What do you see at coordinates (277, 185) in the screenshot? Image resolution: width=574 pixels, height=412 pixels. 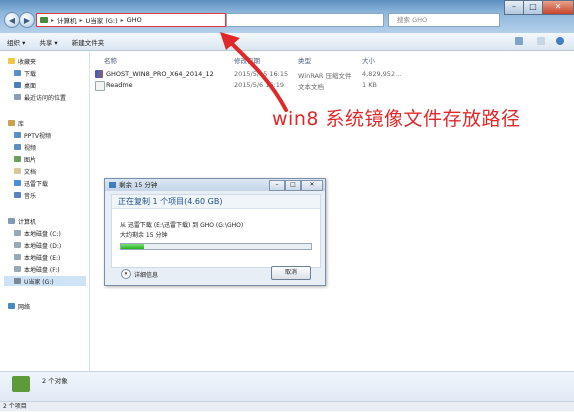 I see `dialog-minimize-button: –` at bounding box center [277, 185].